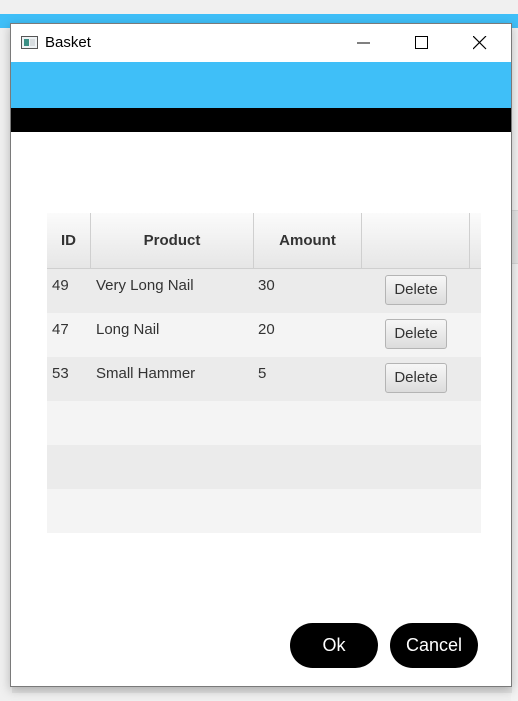 Image resolution: width=518 pixels, height=701 pixels. I want to click on table-header: ID Product Amount, so click(264, 241).